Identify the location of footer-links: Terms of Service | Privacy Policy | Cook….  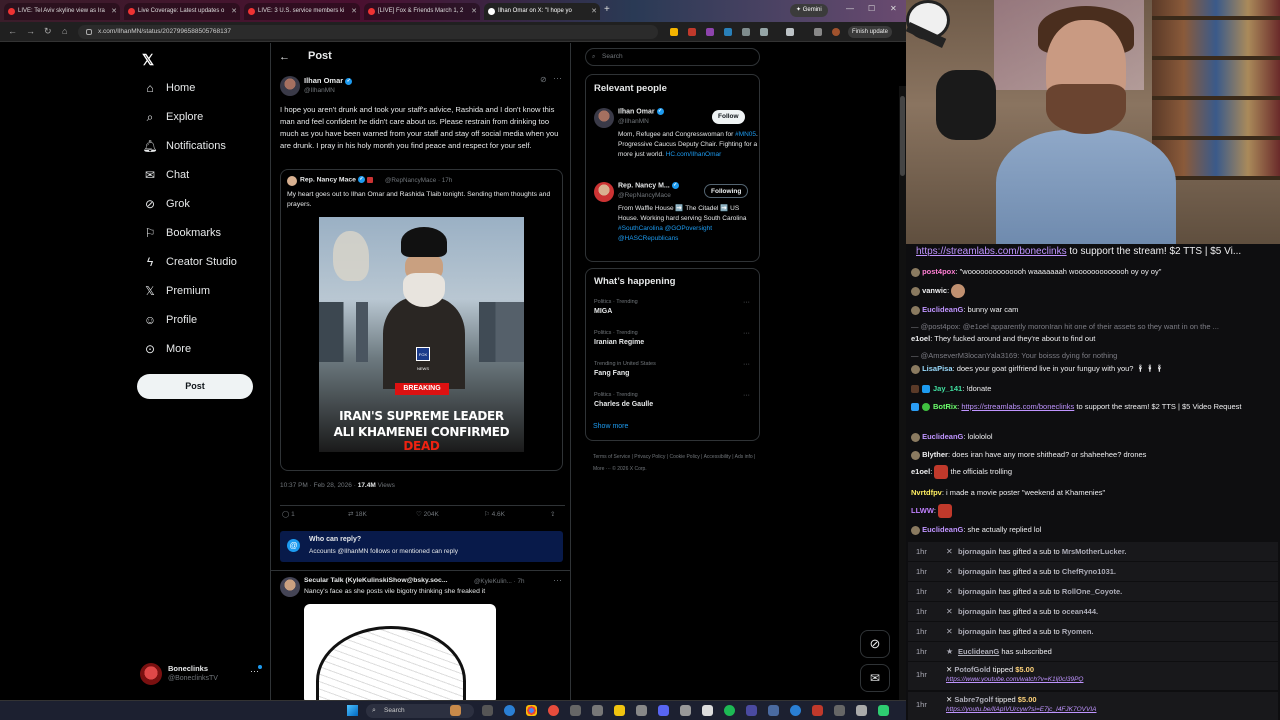
(678, 463).